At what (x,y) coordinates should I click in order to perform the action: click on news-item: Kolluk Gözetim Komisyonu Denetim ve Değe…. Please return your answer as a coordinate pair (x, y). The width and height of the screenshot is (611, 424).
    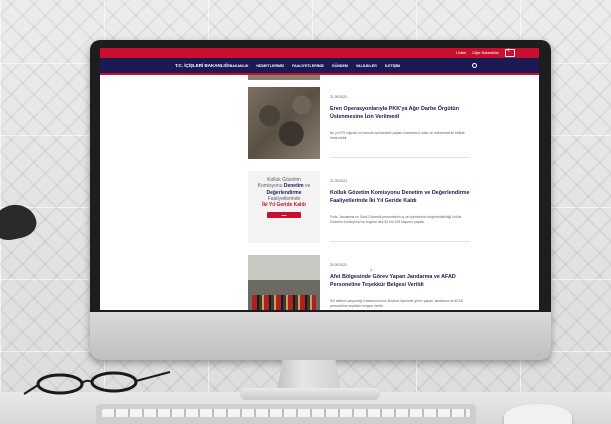
    Looking at the image, I should click on (363, 211).